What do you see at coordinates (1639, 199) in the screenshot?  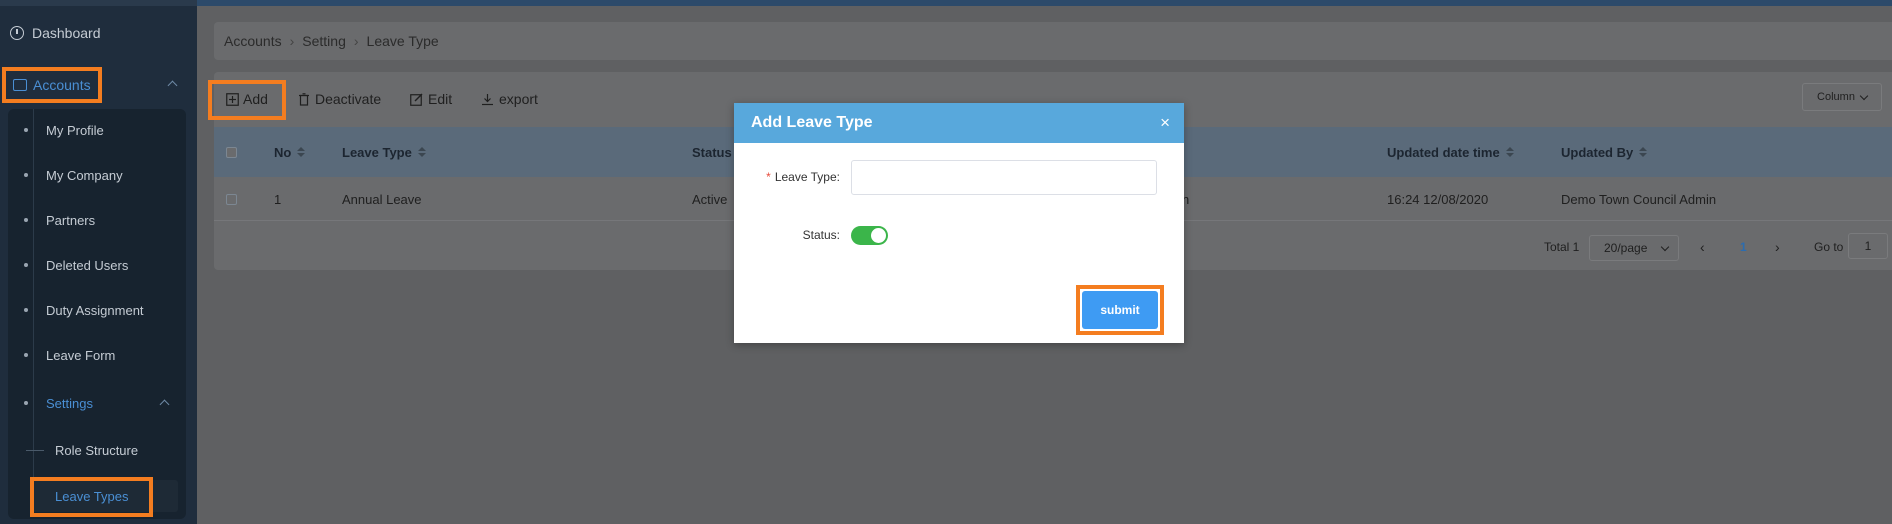 I see `cell-updated-by: Demo Town Council Admin` at bounding box center [1639, 199].